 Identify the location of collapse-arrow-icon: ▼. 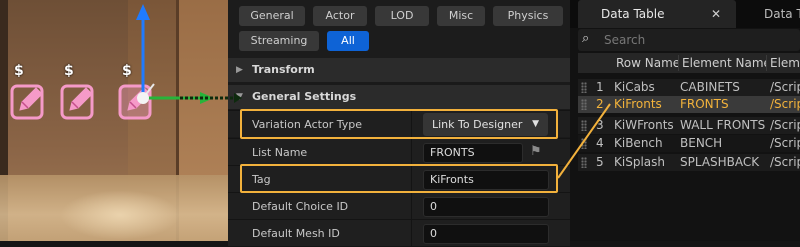
(239, 97).